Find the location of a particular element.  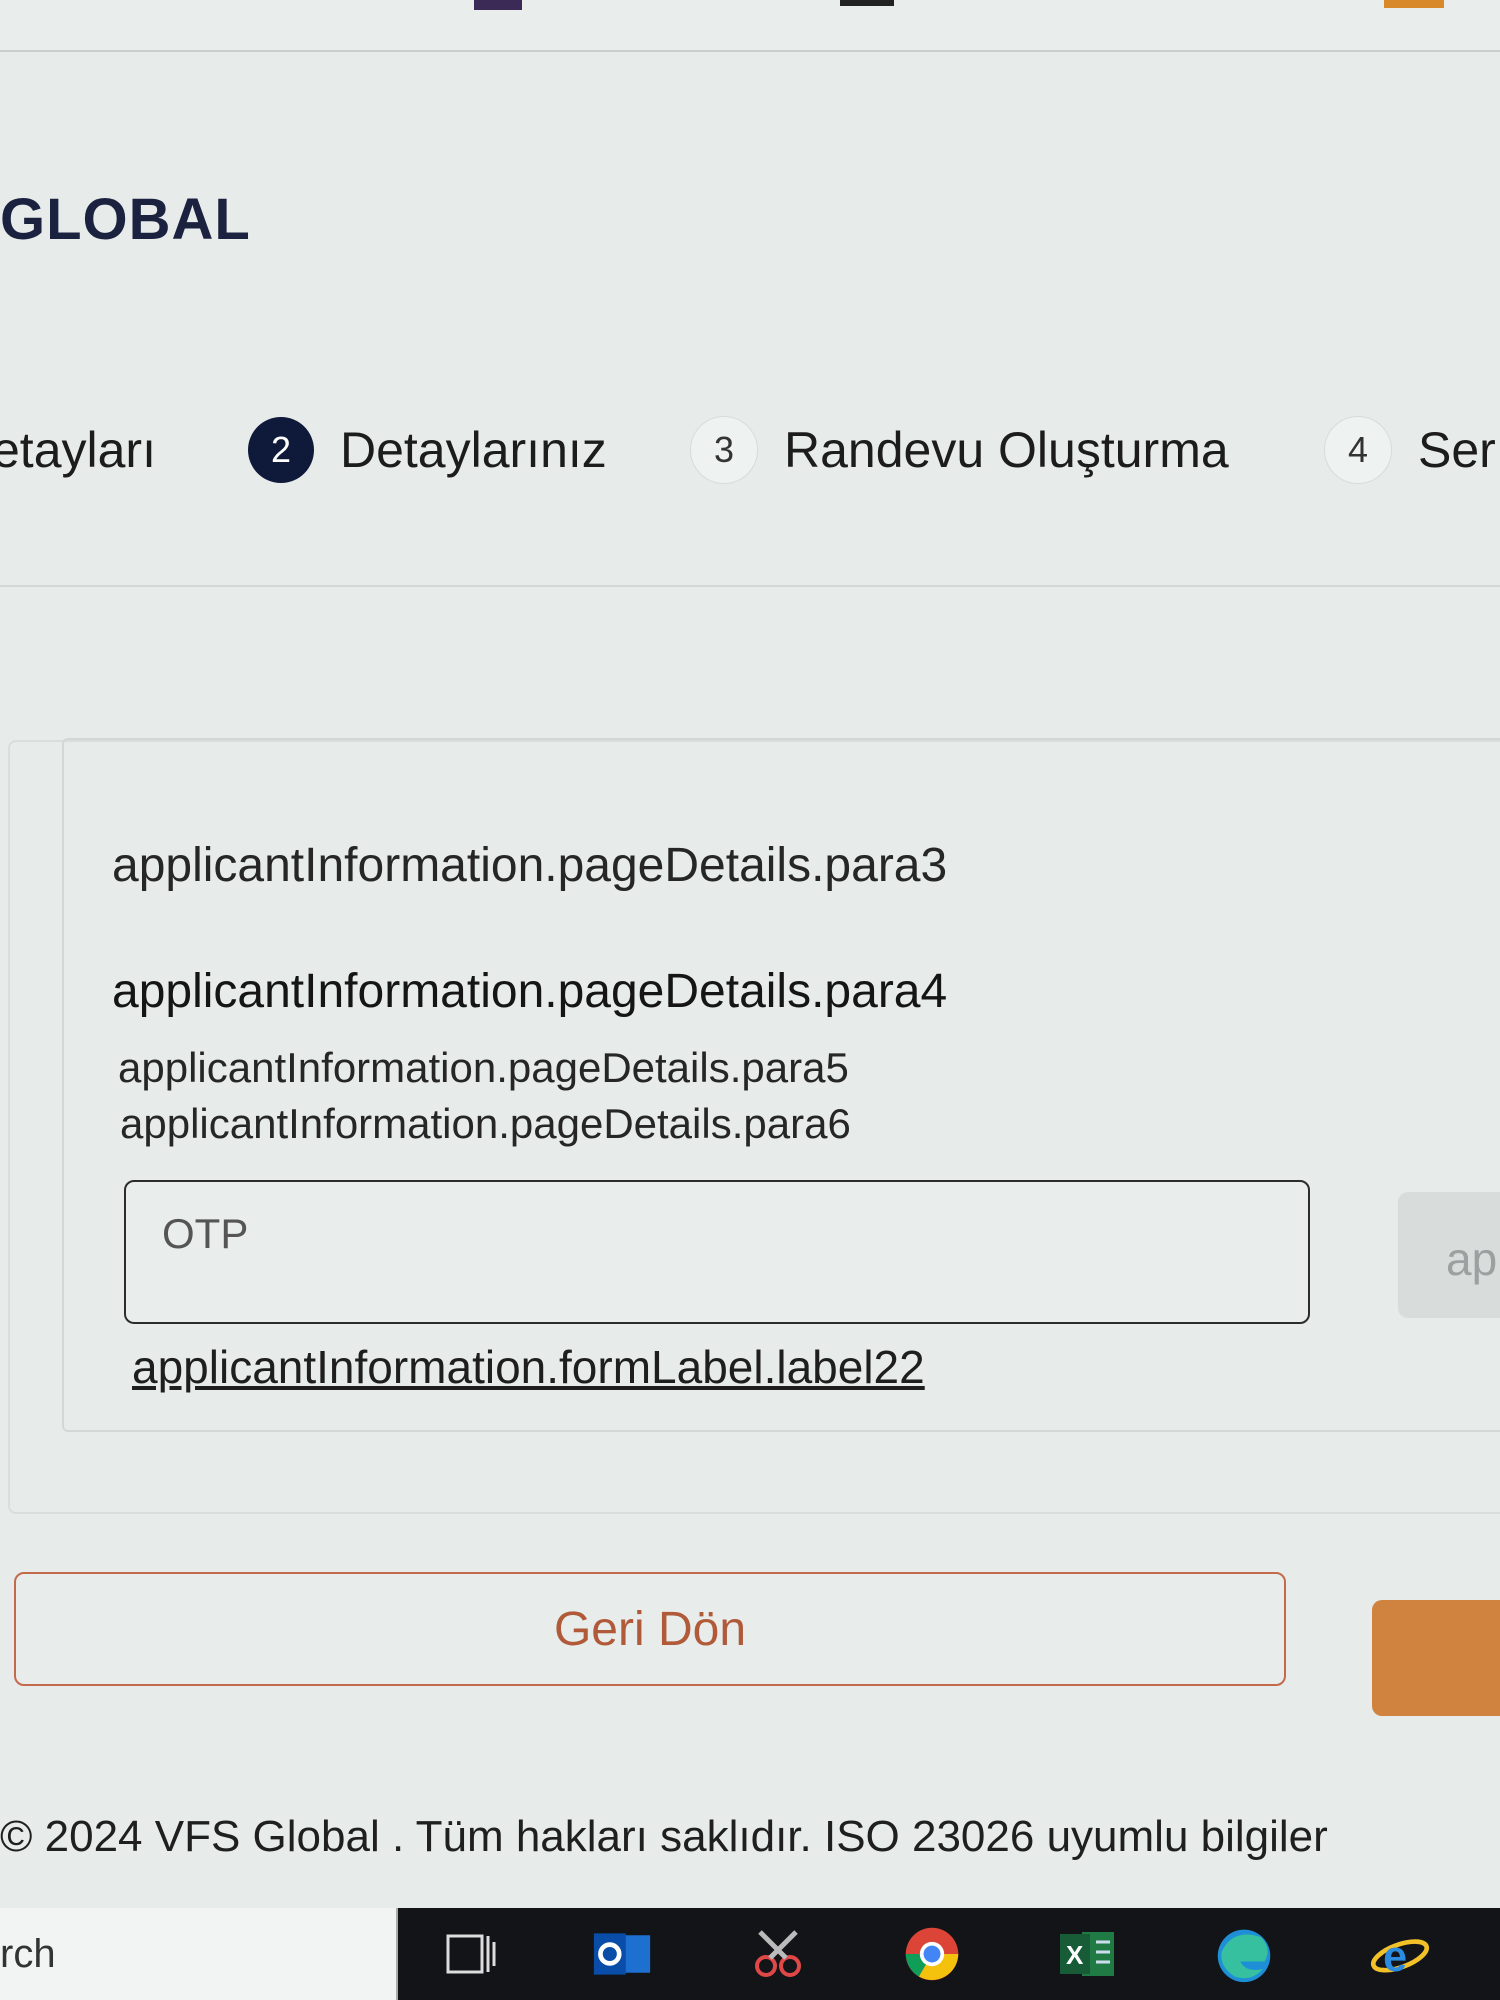

step-4-number: 4 is located at coordinates (1358, 450).